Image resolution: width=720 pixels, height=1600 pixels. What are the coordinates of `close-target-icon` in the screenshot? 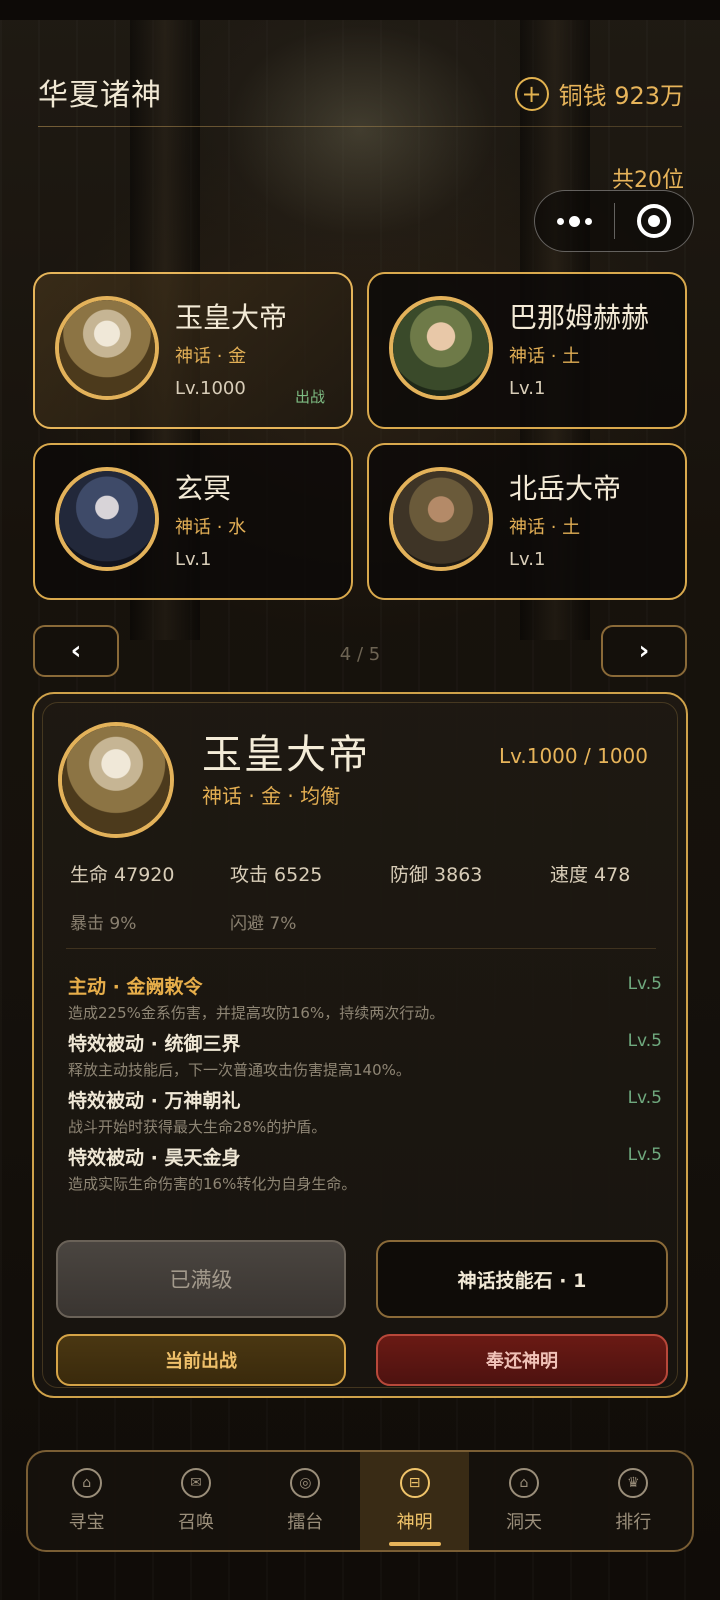 It's located at (654, 221).